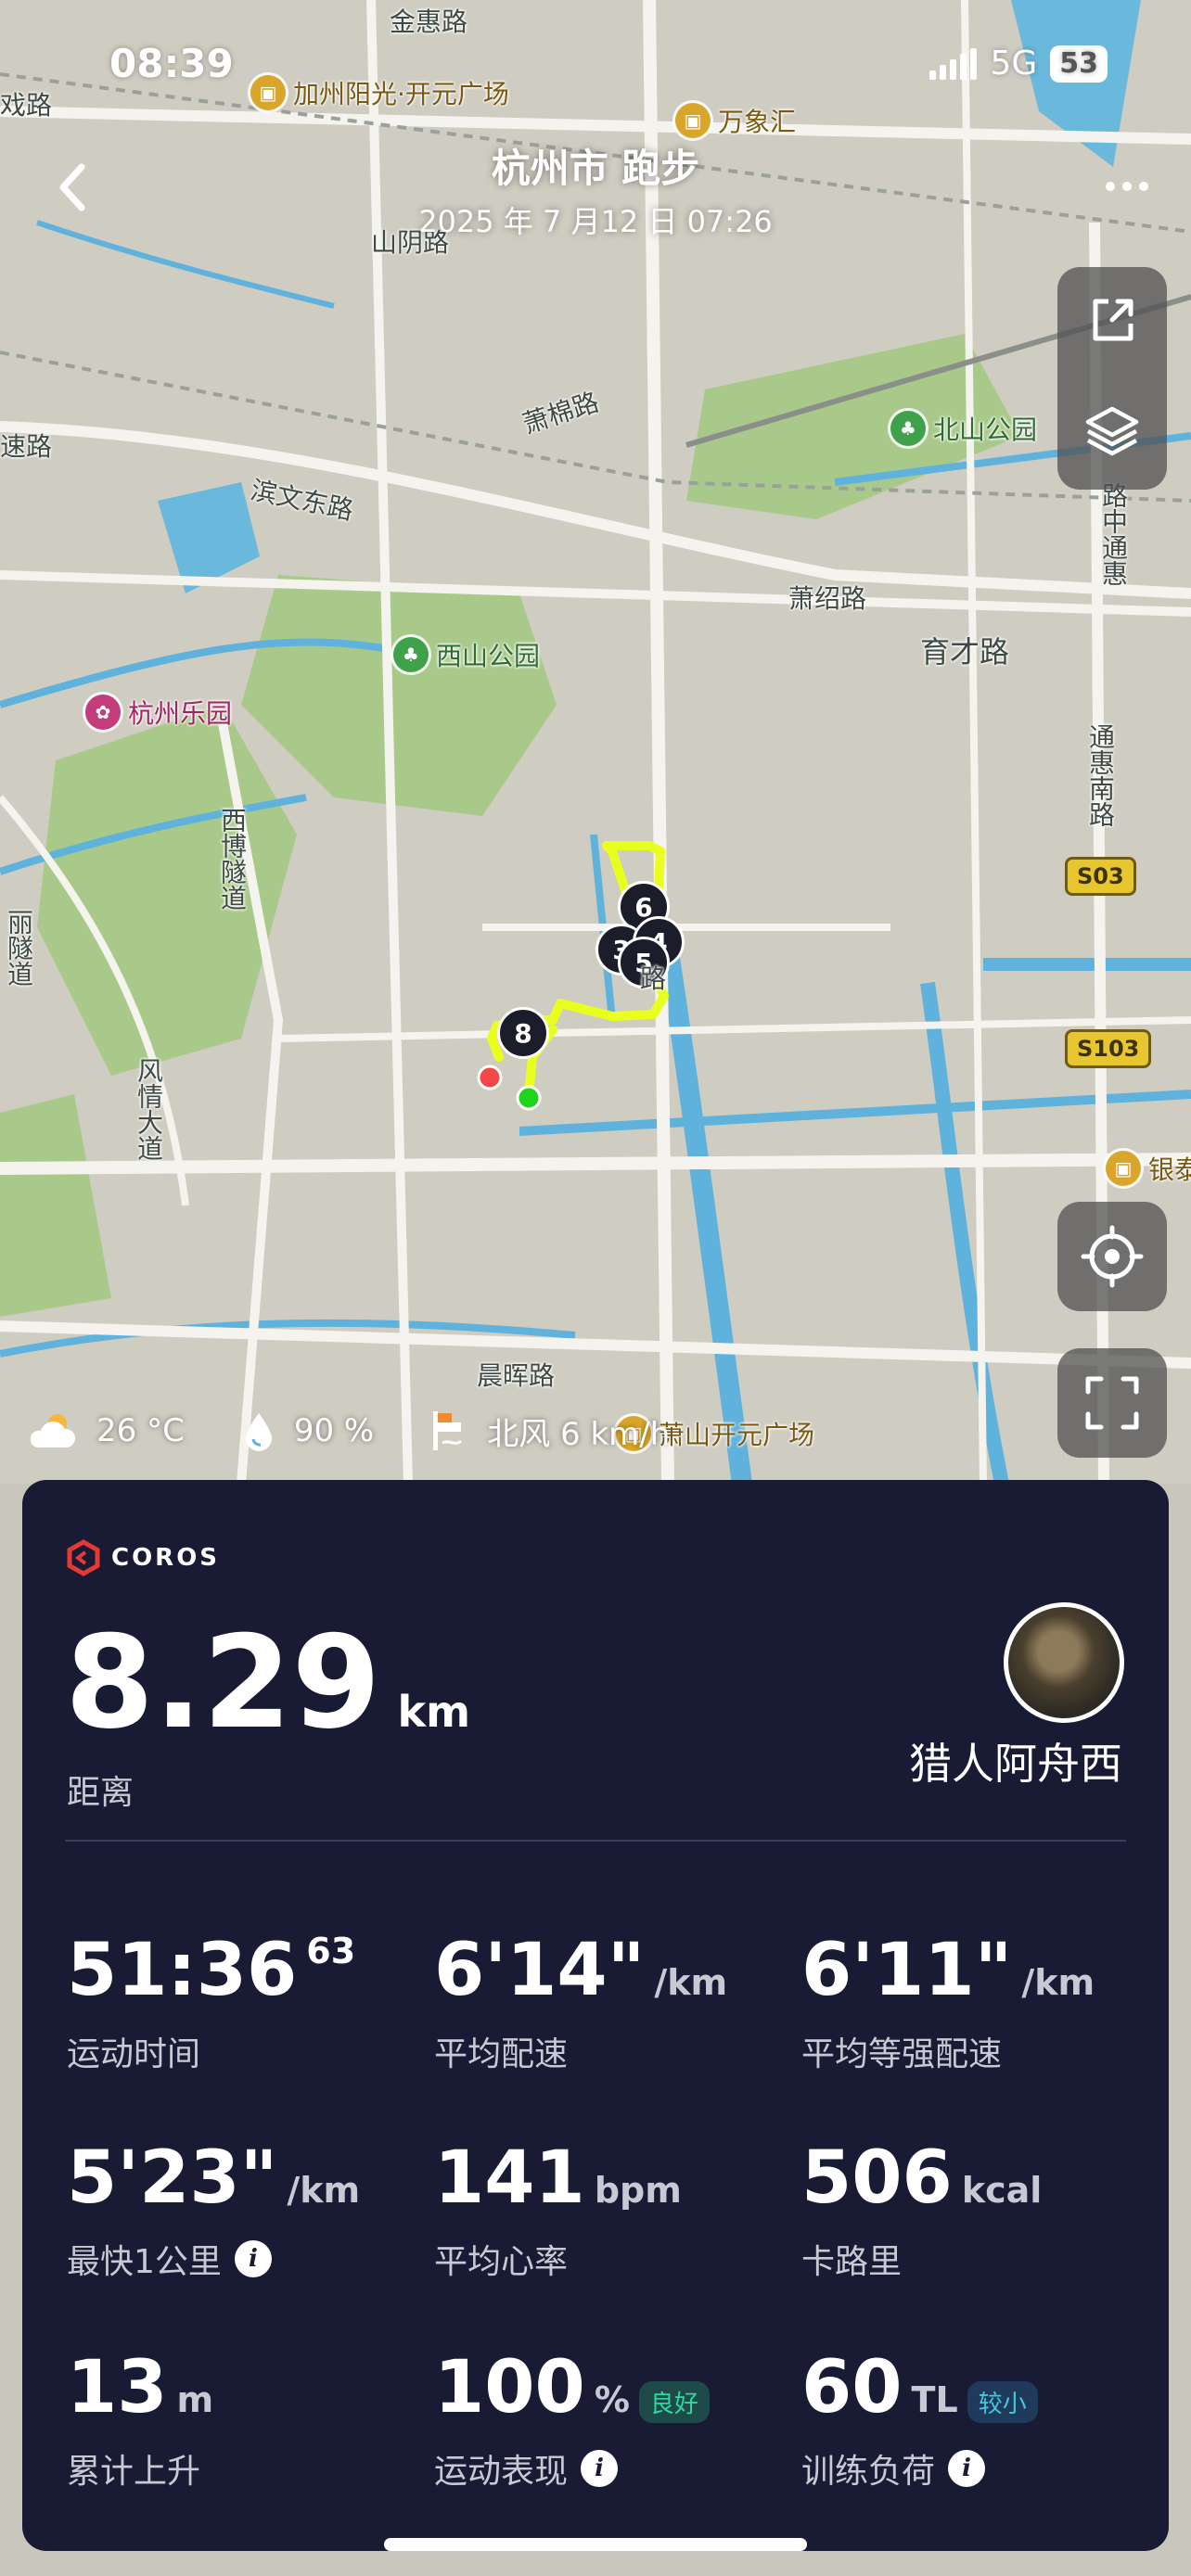  I want to click on brand-name: COROS, so click(166, 1558).